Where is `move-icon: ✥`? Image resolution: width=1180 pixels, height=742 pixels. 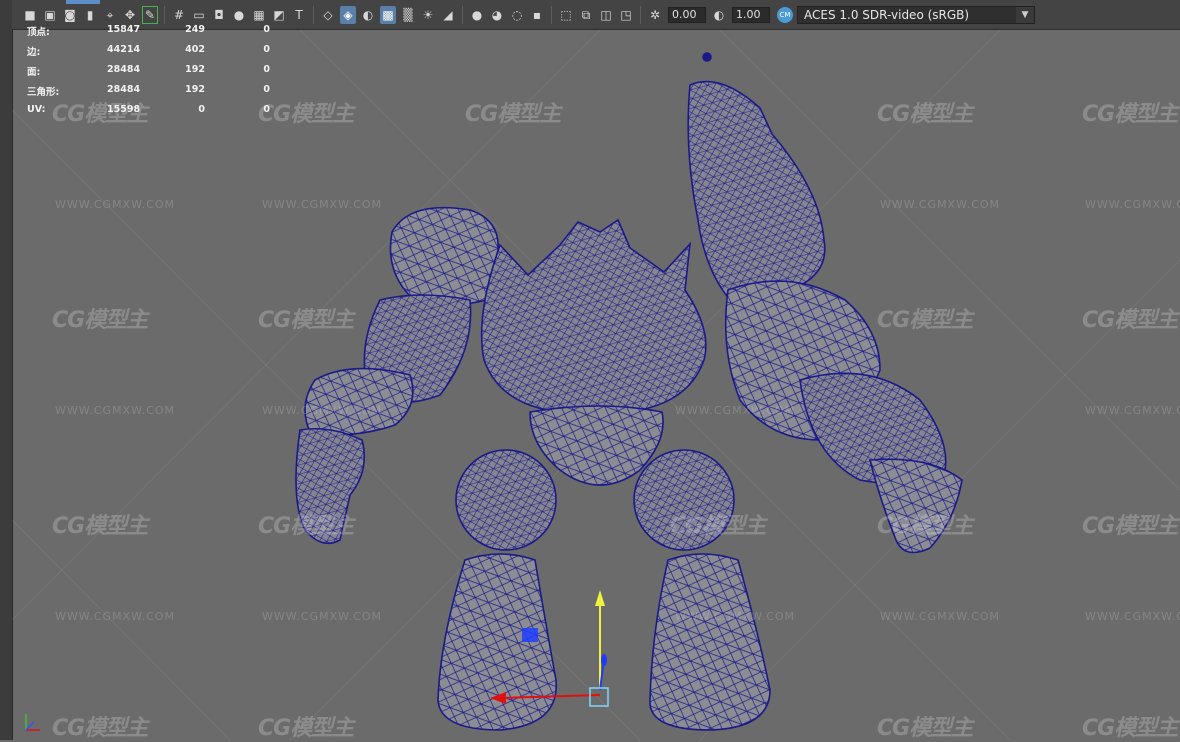 move-icon: ✥ is located at coordinates (130, 15).